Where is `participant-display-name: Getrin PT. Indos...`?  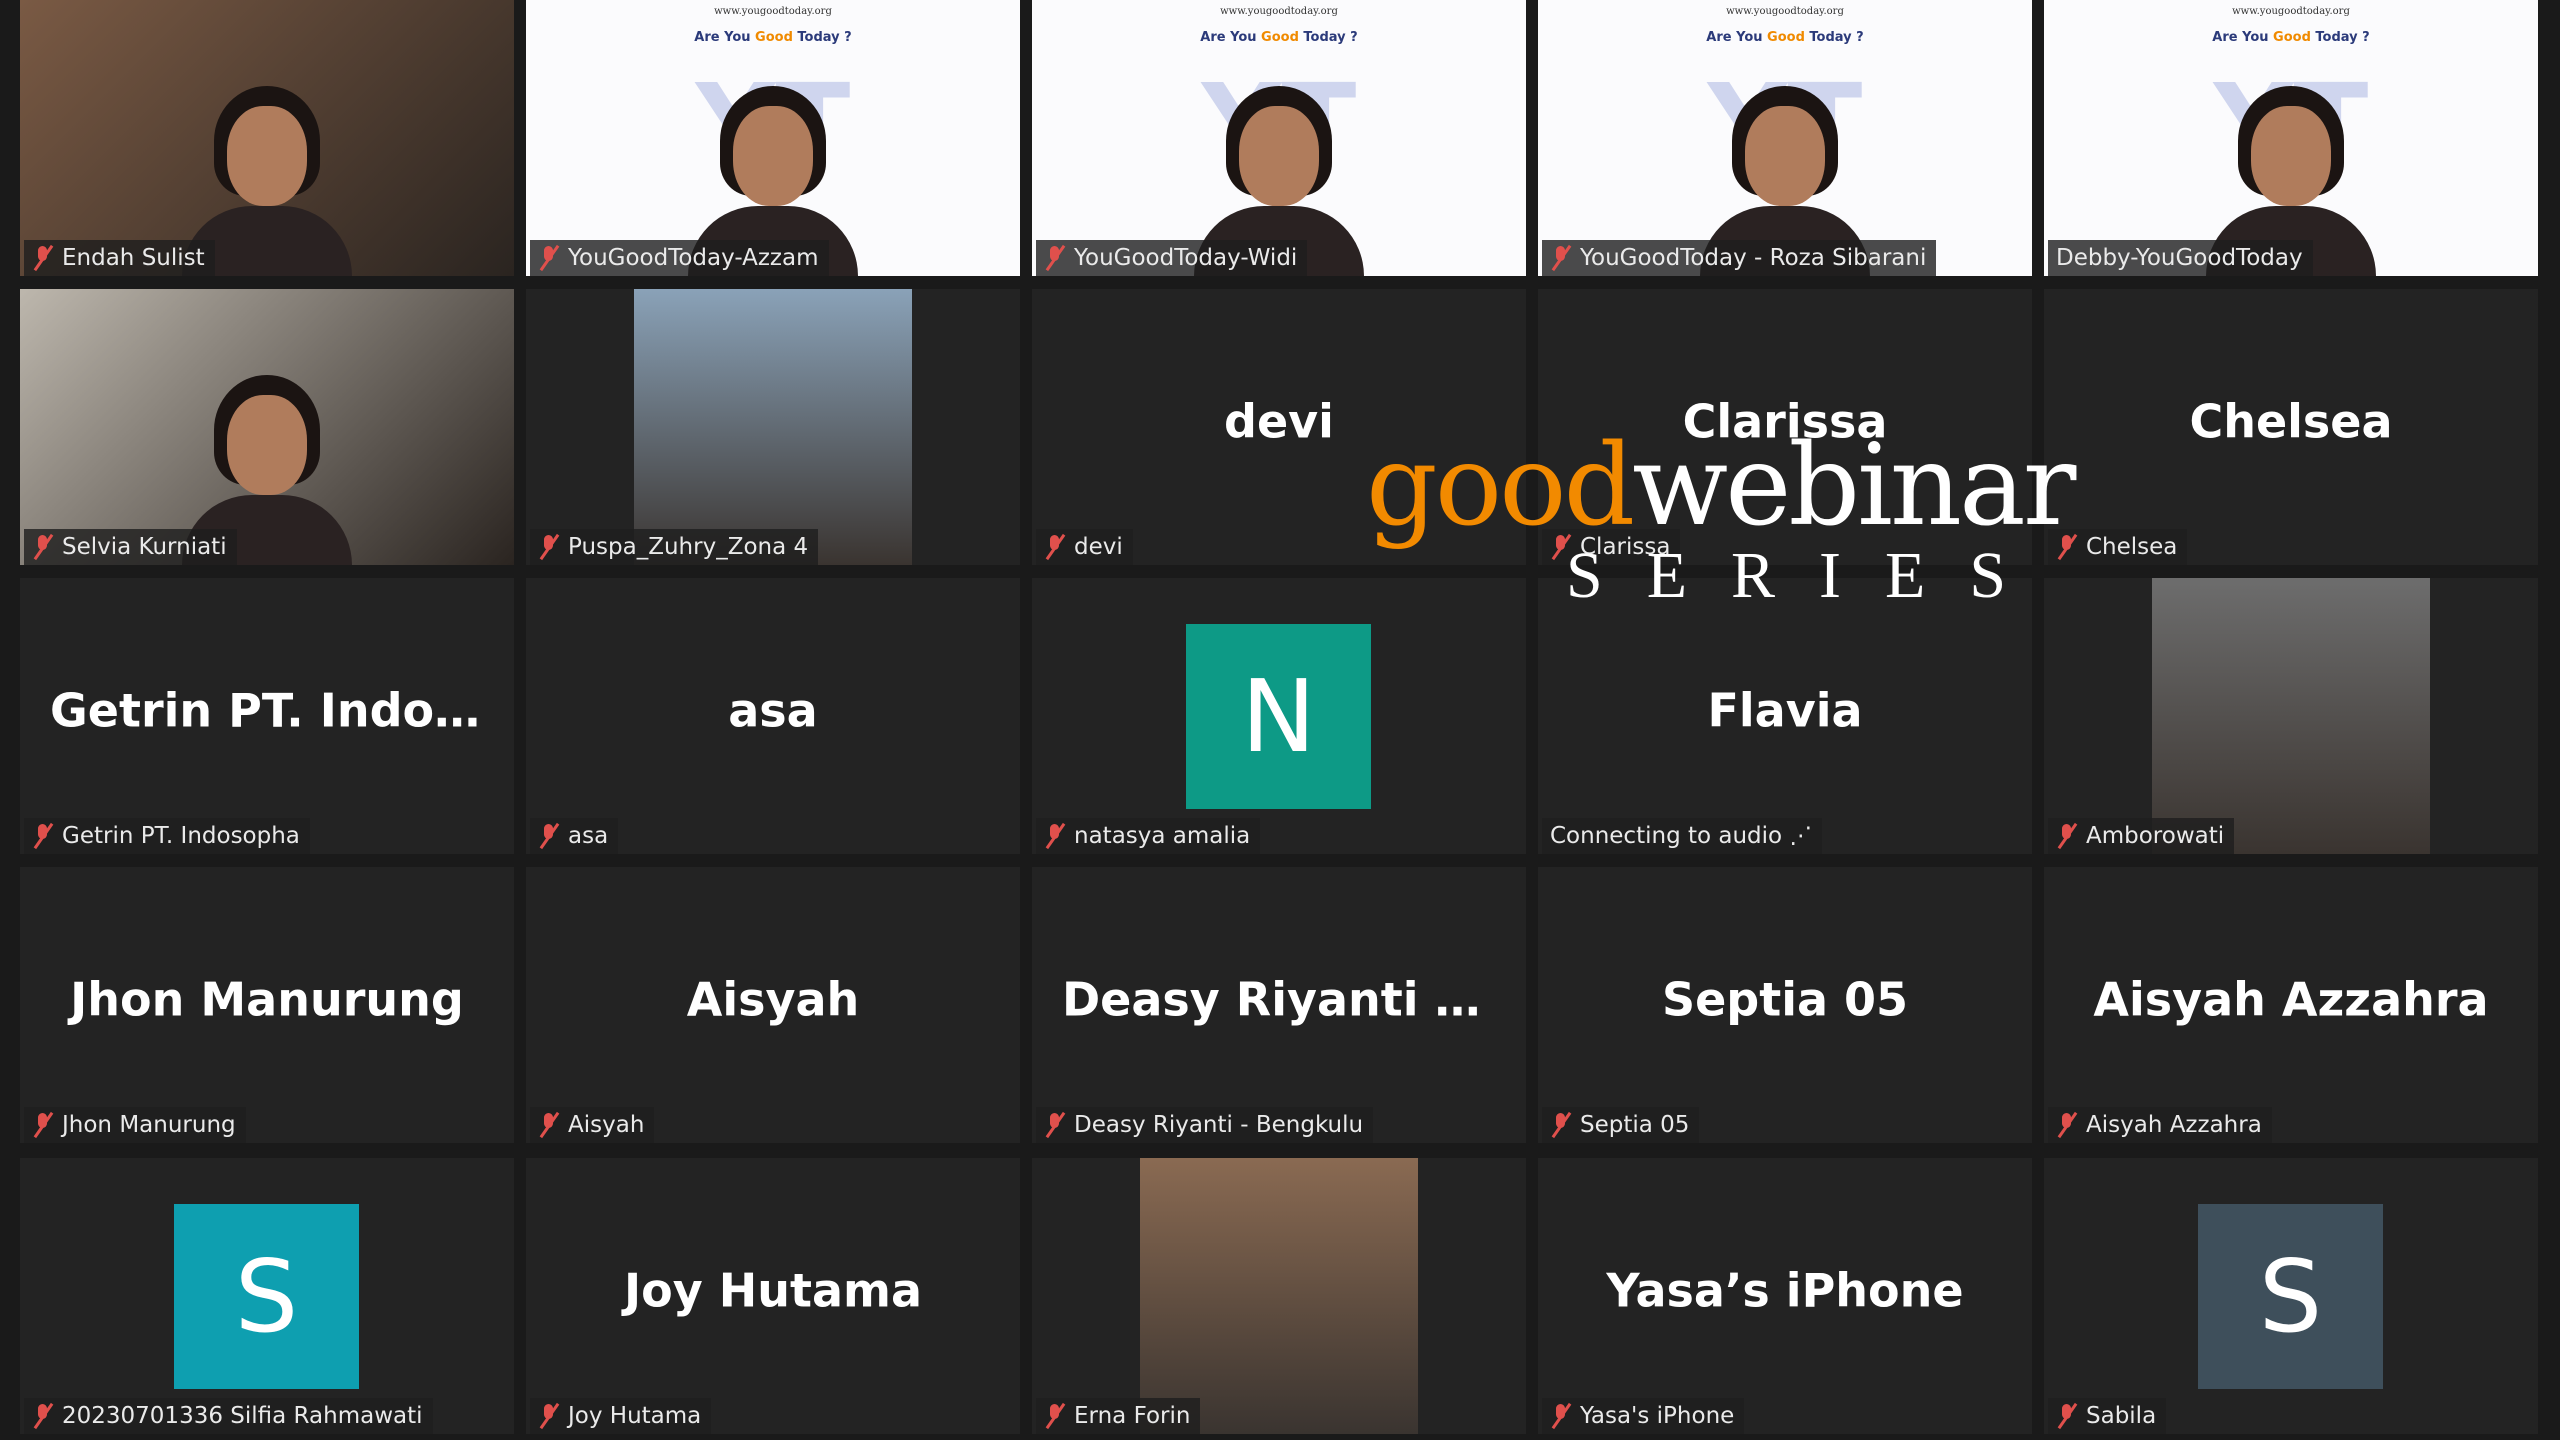
participant-display-name: Getrin PT. Indos... is located at coordinates (282, 710).